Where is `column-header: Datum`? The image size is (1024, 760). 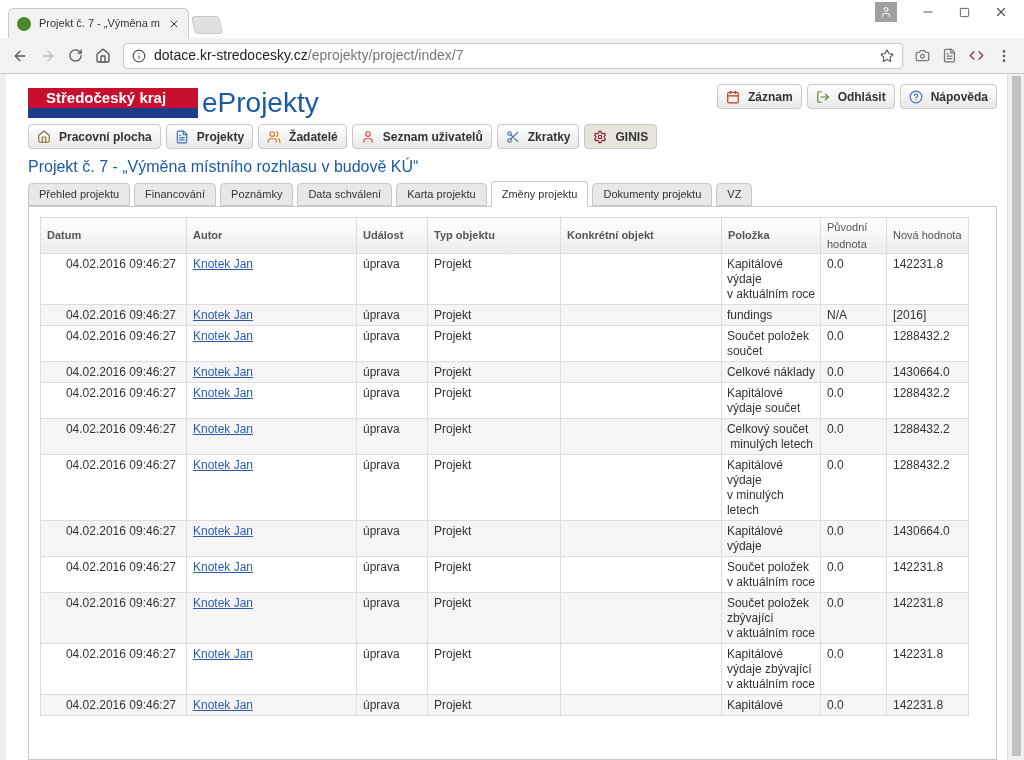 column-header: Datum is located at coordinates (113, 235).